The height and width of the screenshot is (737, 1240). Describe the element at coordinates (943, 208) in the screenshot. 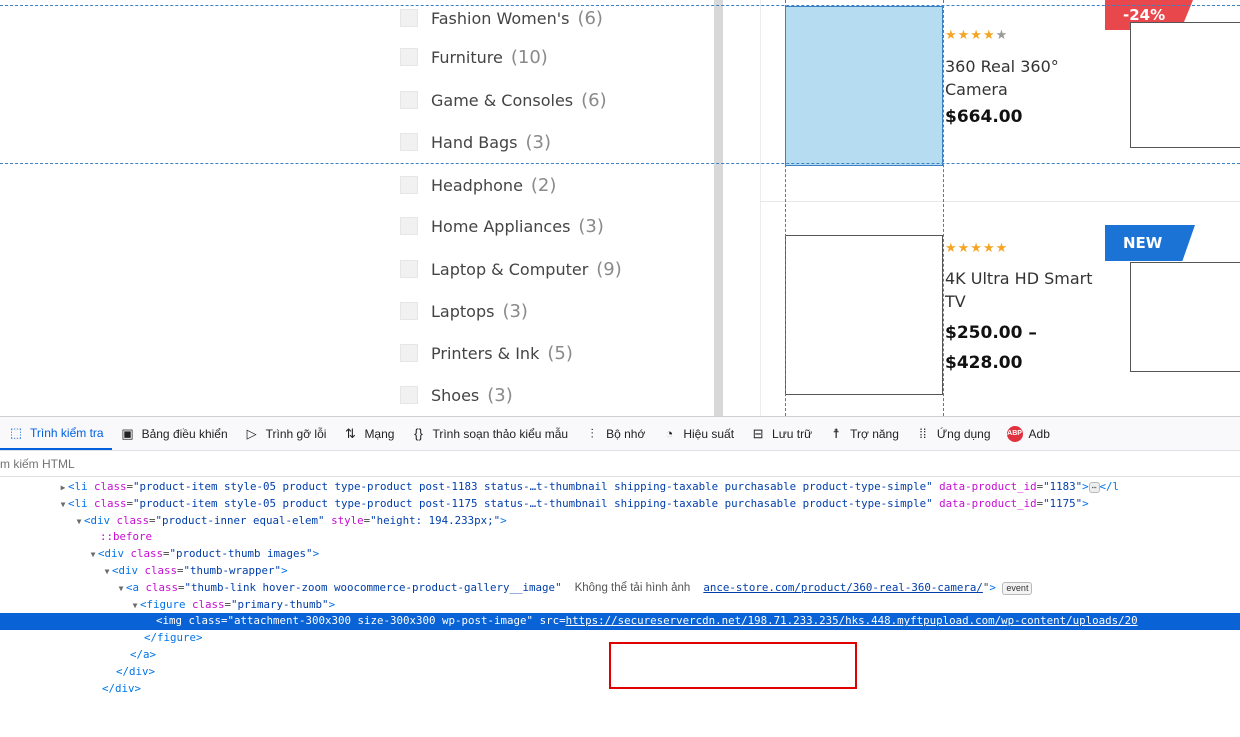

I see `highlight-guide` at that location.